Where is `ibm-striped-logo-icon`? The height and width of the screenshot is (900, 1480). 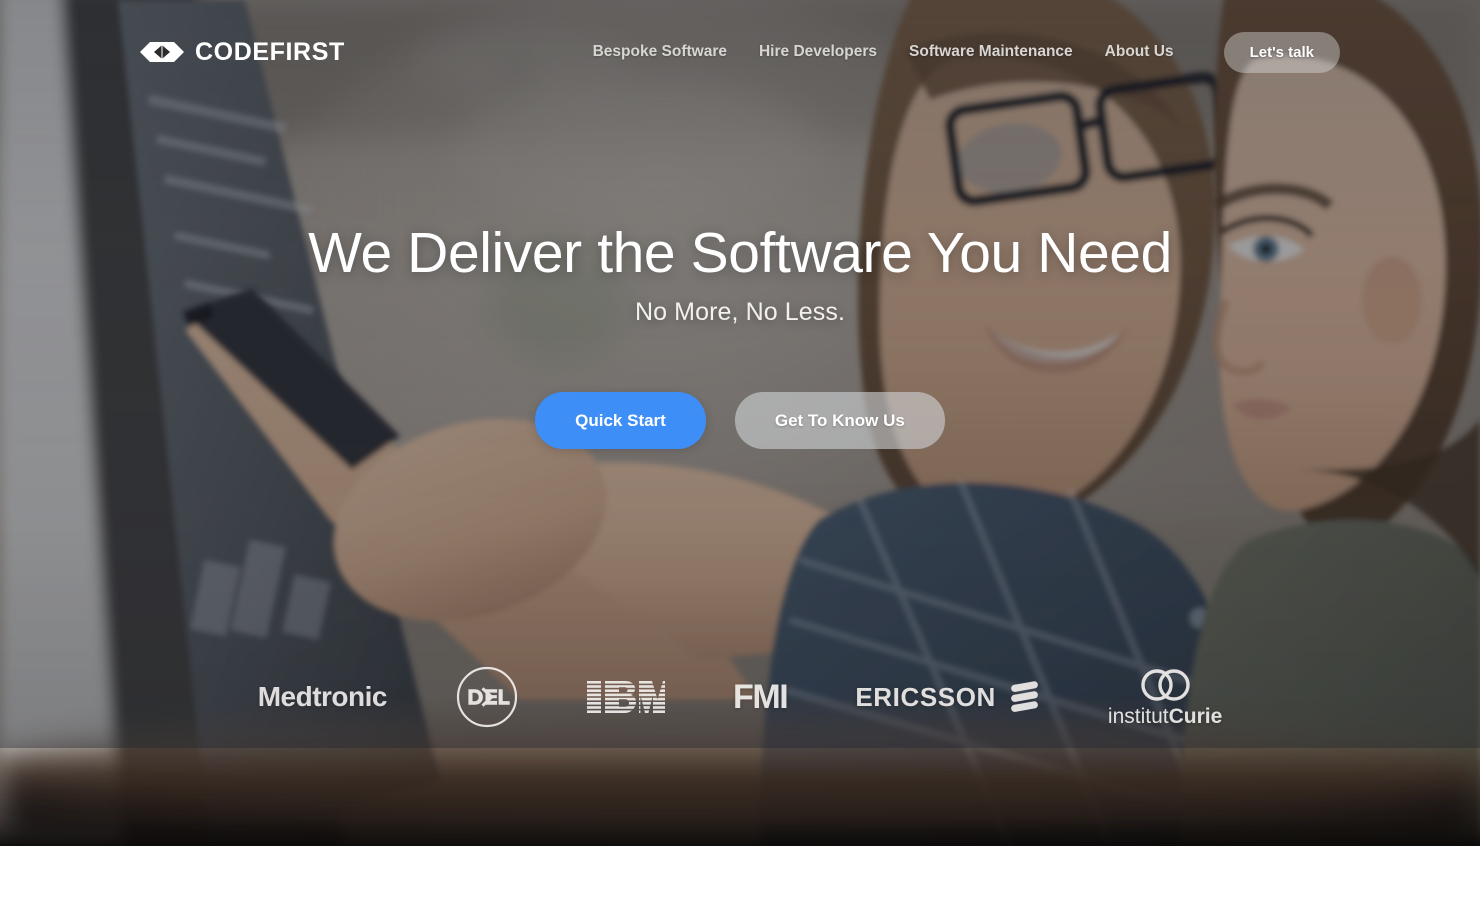
ibm-striped-logo-icon is located at coordinates (625, 697).